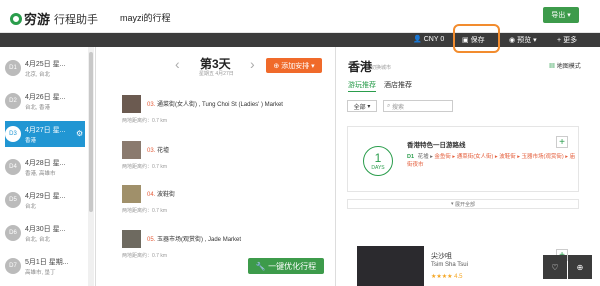  I want to click on route-path-prefix: 花墟 ▸, so click(426, 157).